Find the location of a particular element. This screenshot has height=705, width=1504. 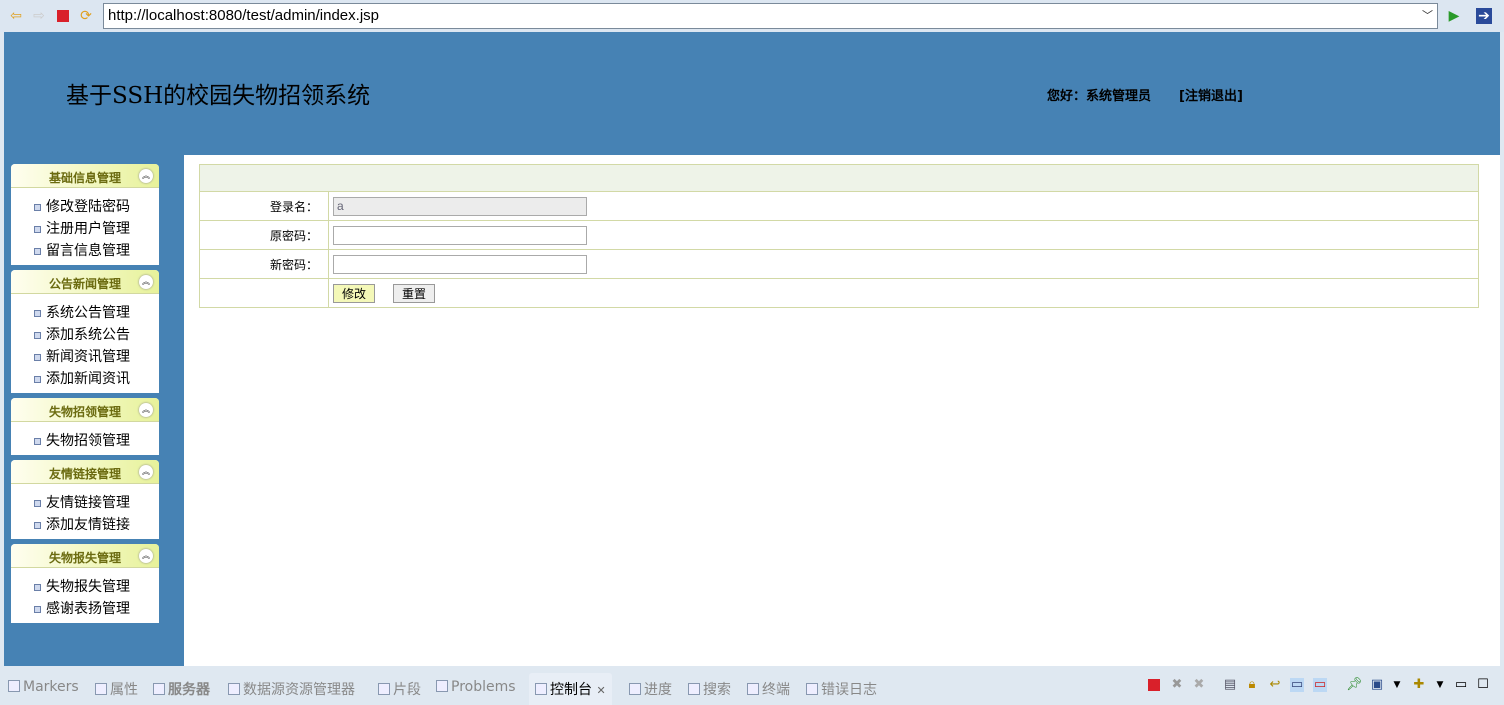

browser-menu-icon: ➔ is located at coordinates (1484, 16).